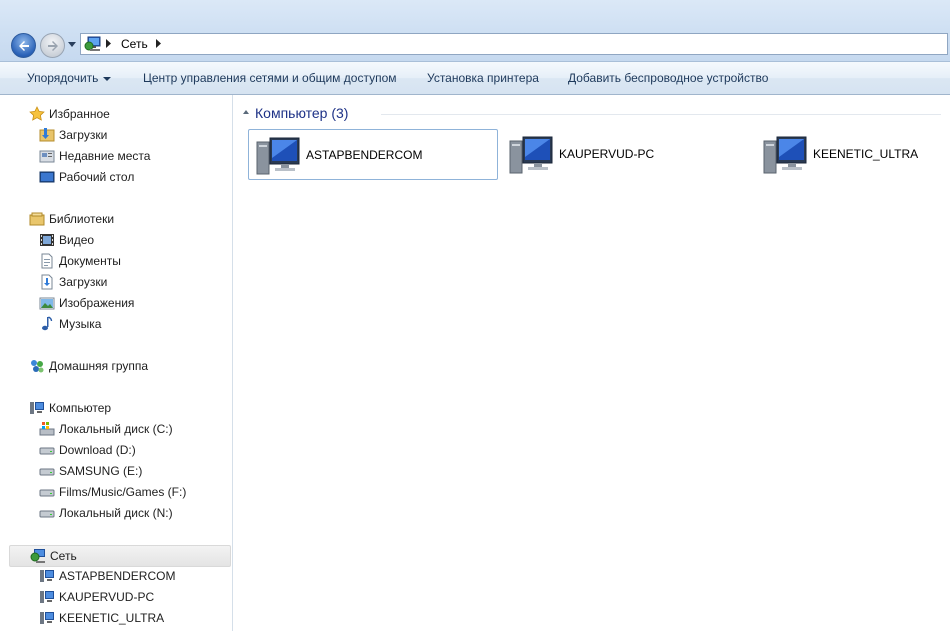  What do you see at coordinates (72, 45) in the screenshot?
I see `history-dropdown-icon` at bounding box center [72, 45].